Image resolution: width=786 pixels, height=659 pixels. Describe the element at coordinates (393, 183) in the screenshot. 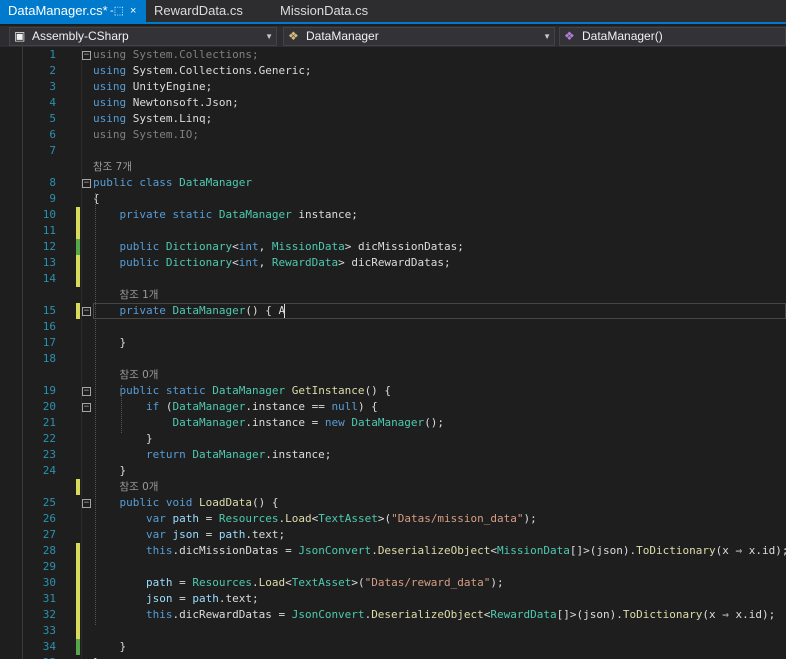

I see `code-line: 8 public class DataManager −` at that location.